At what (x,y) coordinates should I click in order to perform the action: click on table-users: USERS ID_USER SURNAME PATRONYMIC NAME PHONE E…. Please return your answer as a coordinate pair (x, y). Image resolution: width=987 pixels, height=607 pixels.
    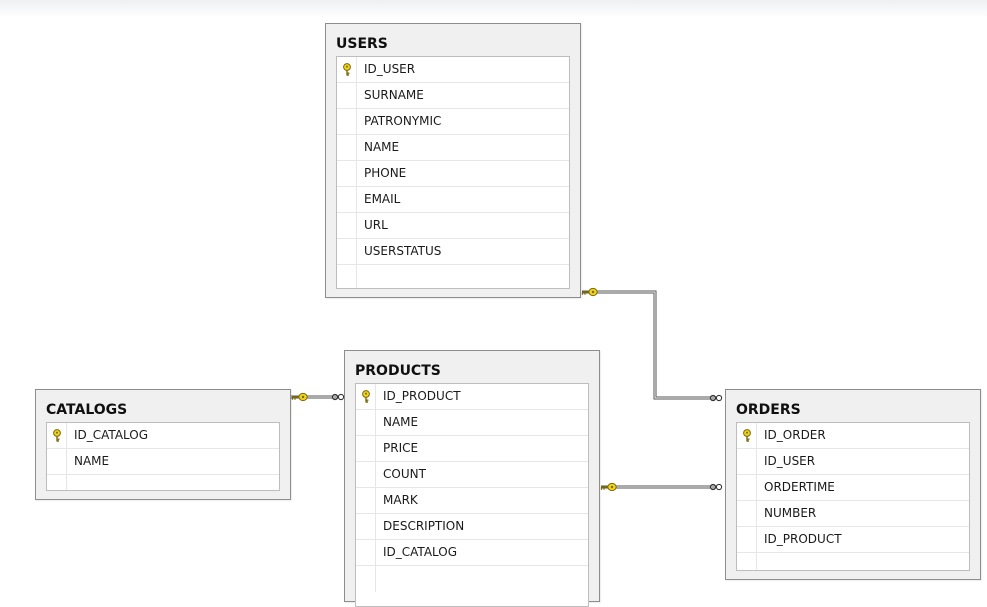
    Looking at the image, I should click on (453, 160).